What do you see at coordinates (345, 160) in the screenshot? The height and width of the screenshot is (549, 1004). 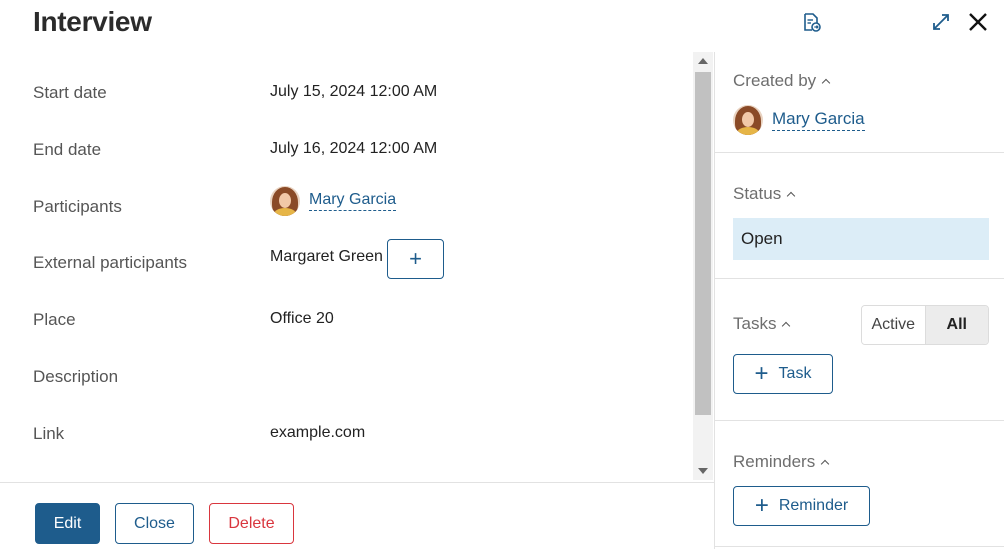 I see `end-date-row: End date July 16, 2024 12:00 AM` at bounding box center [345, 160].